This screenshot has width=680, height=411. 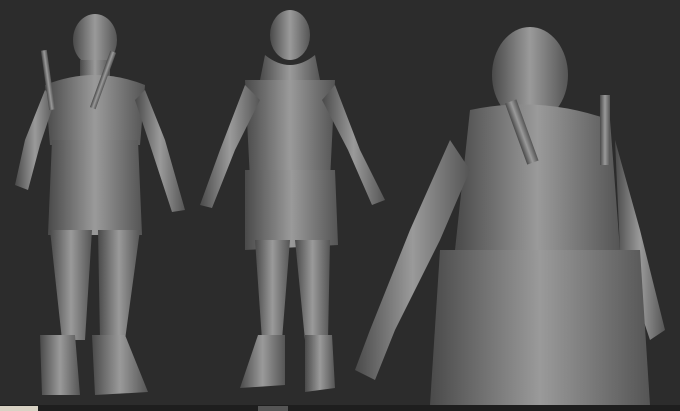 I want to click on bottom-strip, so click(x=340, y=408).